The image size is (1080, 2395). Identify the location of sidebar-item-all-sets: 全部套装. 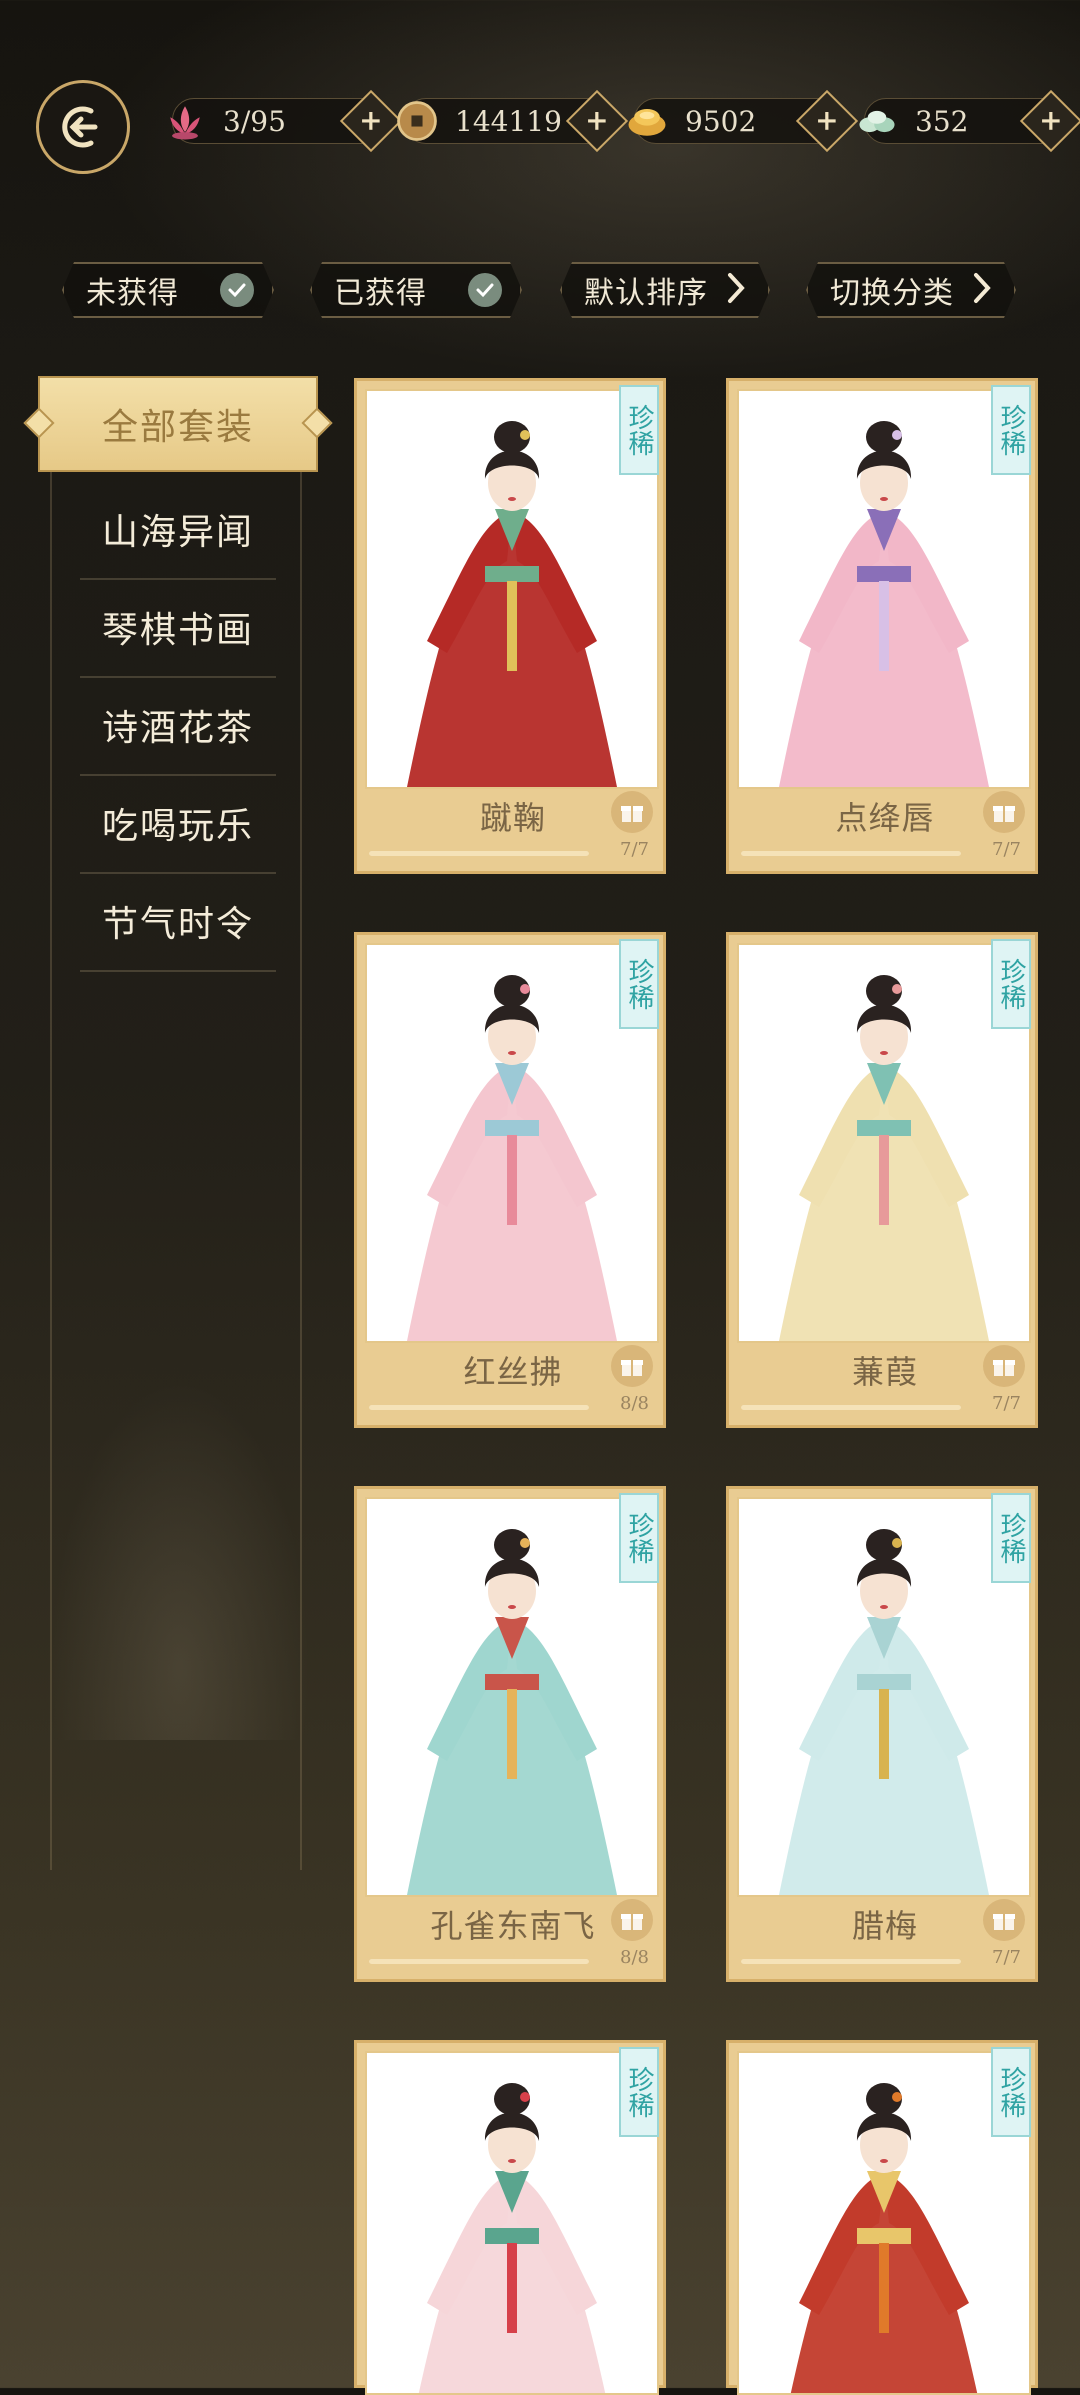
(178, 424).